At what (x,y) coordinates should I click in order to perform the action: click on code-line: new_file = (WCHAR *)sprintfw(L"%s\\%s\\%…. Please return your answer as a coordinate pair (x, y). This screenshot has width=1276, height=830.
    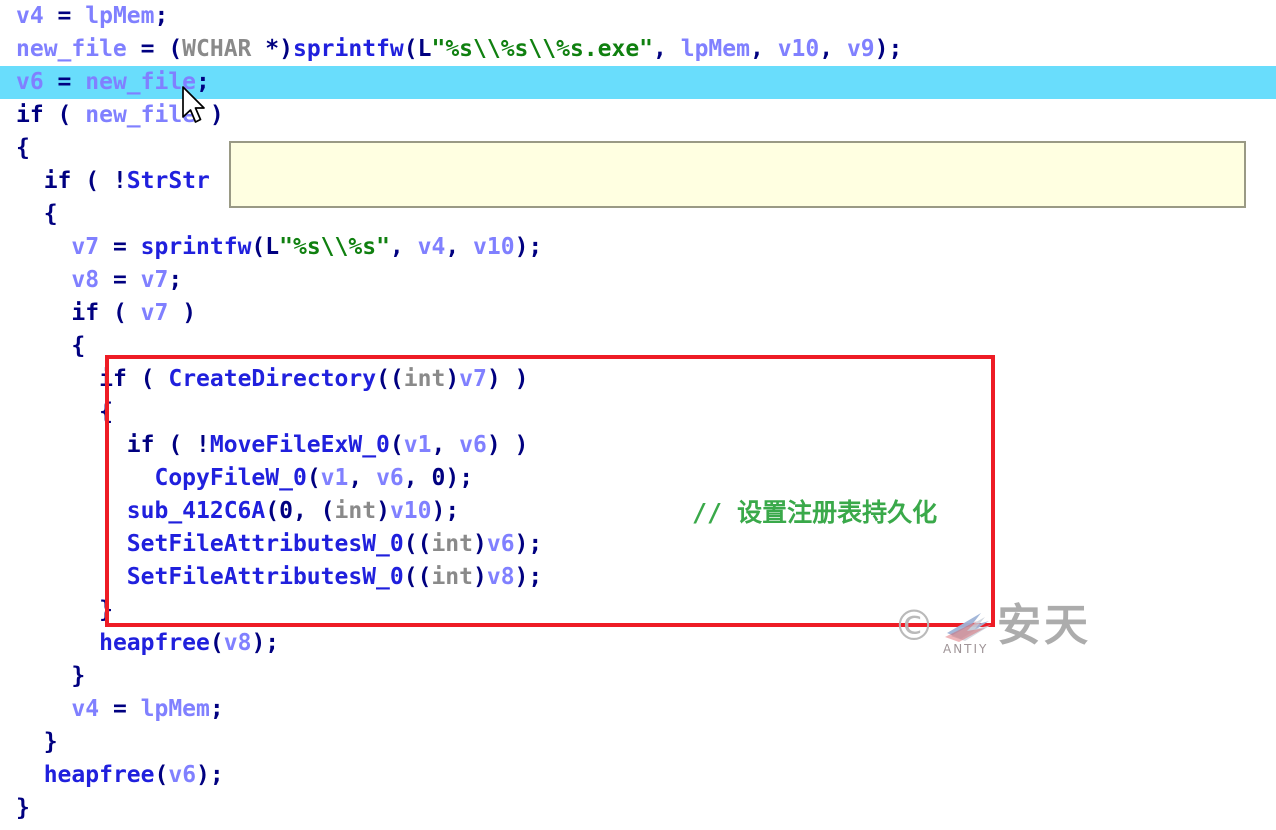
    Looking at the image, I should click on (638, 49).